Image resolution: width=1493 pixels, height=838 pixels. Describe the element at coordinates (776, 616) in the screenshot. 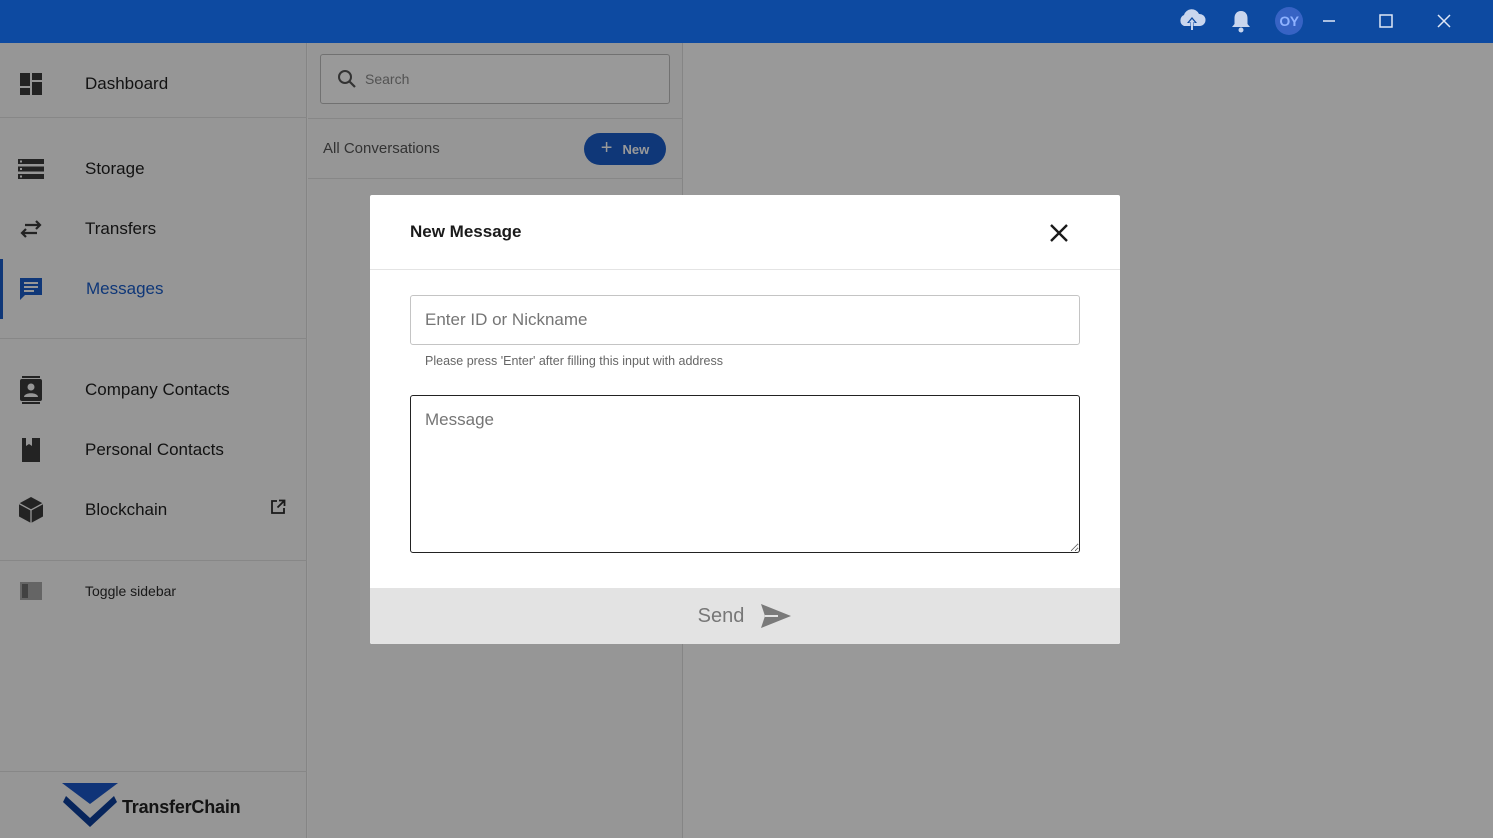

I see `send-icon` at that location.